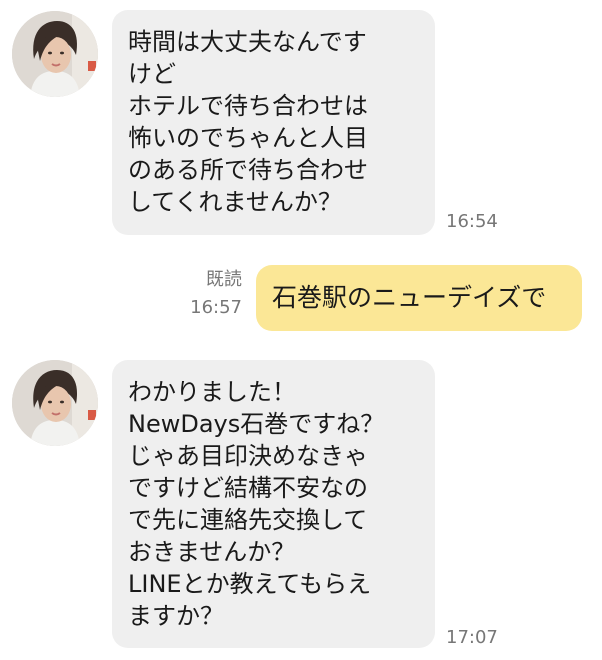 Image resolution: width=602 pixels, height=660 pixels. What do you see at coordinates (235, 202) in the screenshot?
I see `message-text-line: してくれませんか？` at bounding box center [235, 202].